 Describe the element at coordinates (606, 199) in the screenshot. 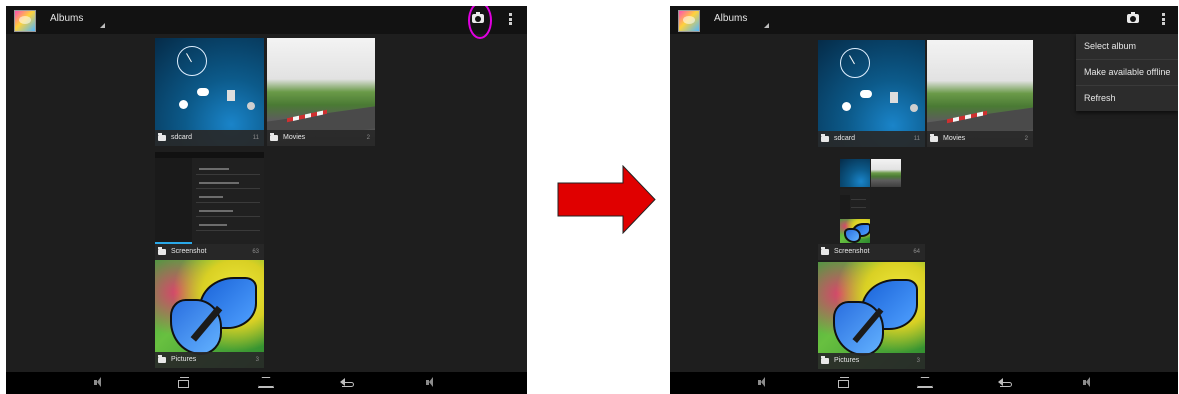

I see `transition-arrow-icon` at that location.